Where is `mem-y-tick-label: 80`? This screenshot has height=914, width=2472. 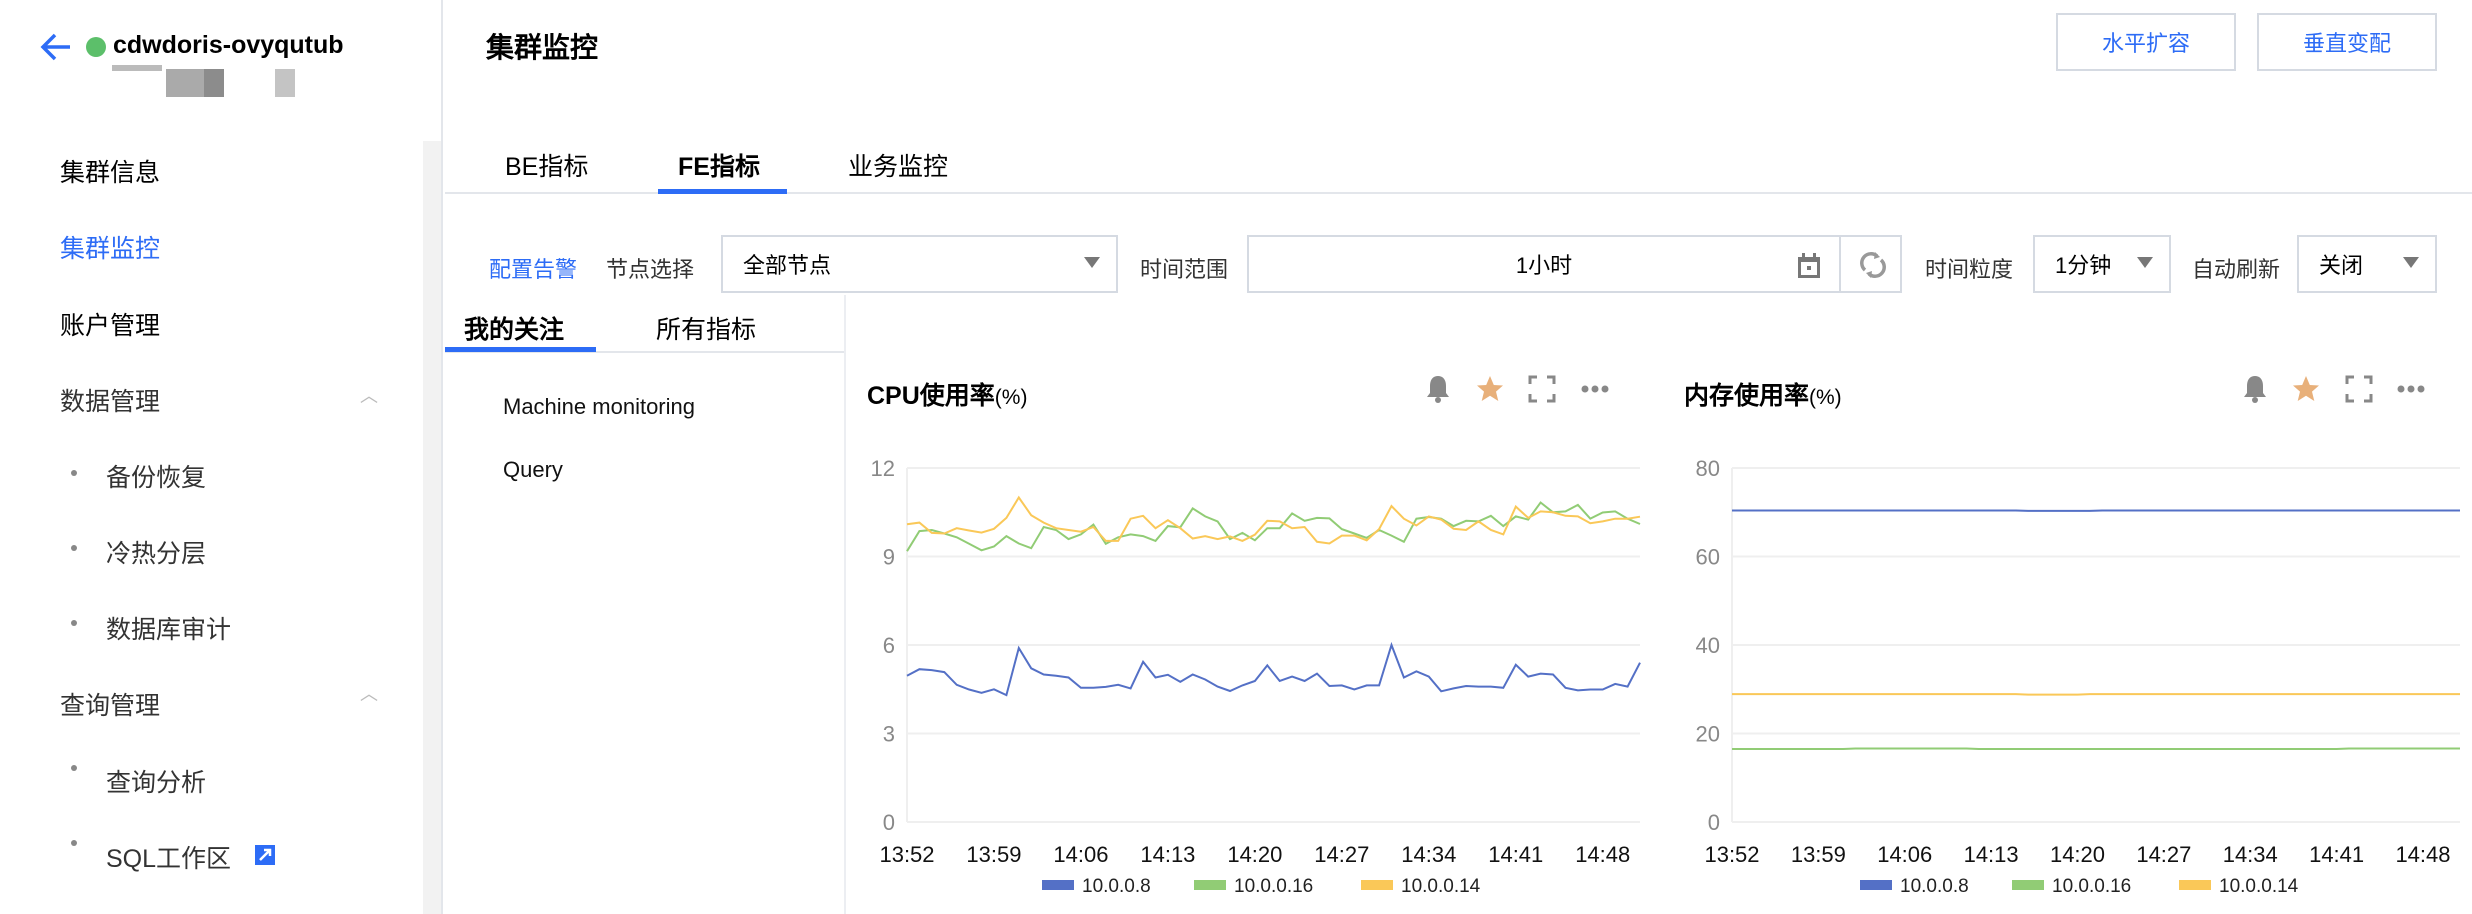 mem-y-tick-label: 80 is located at coordinates (1708, 468).